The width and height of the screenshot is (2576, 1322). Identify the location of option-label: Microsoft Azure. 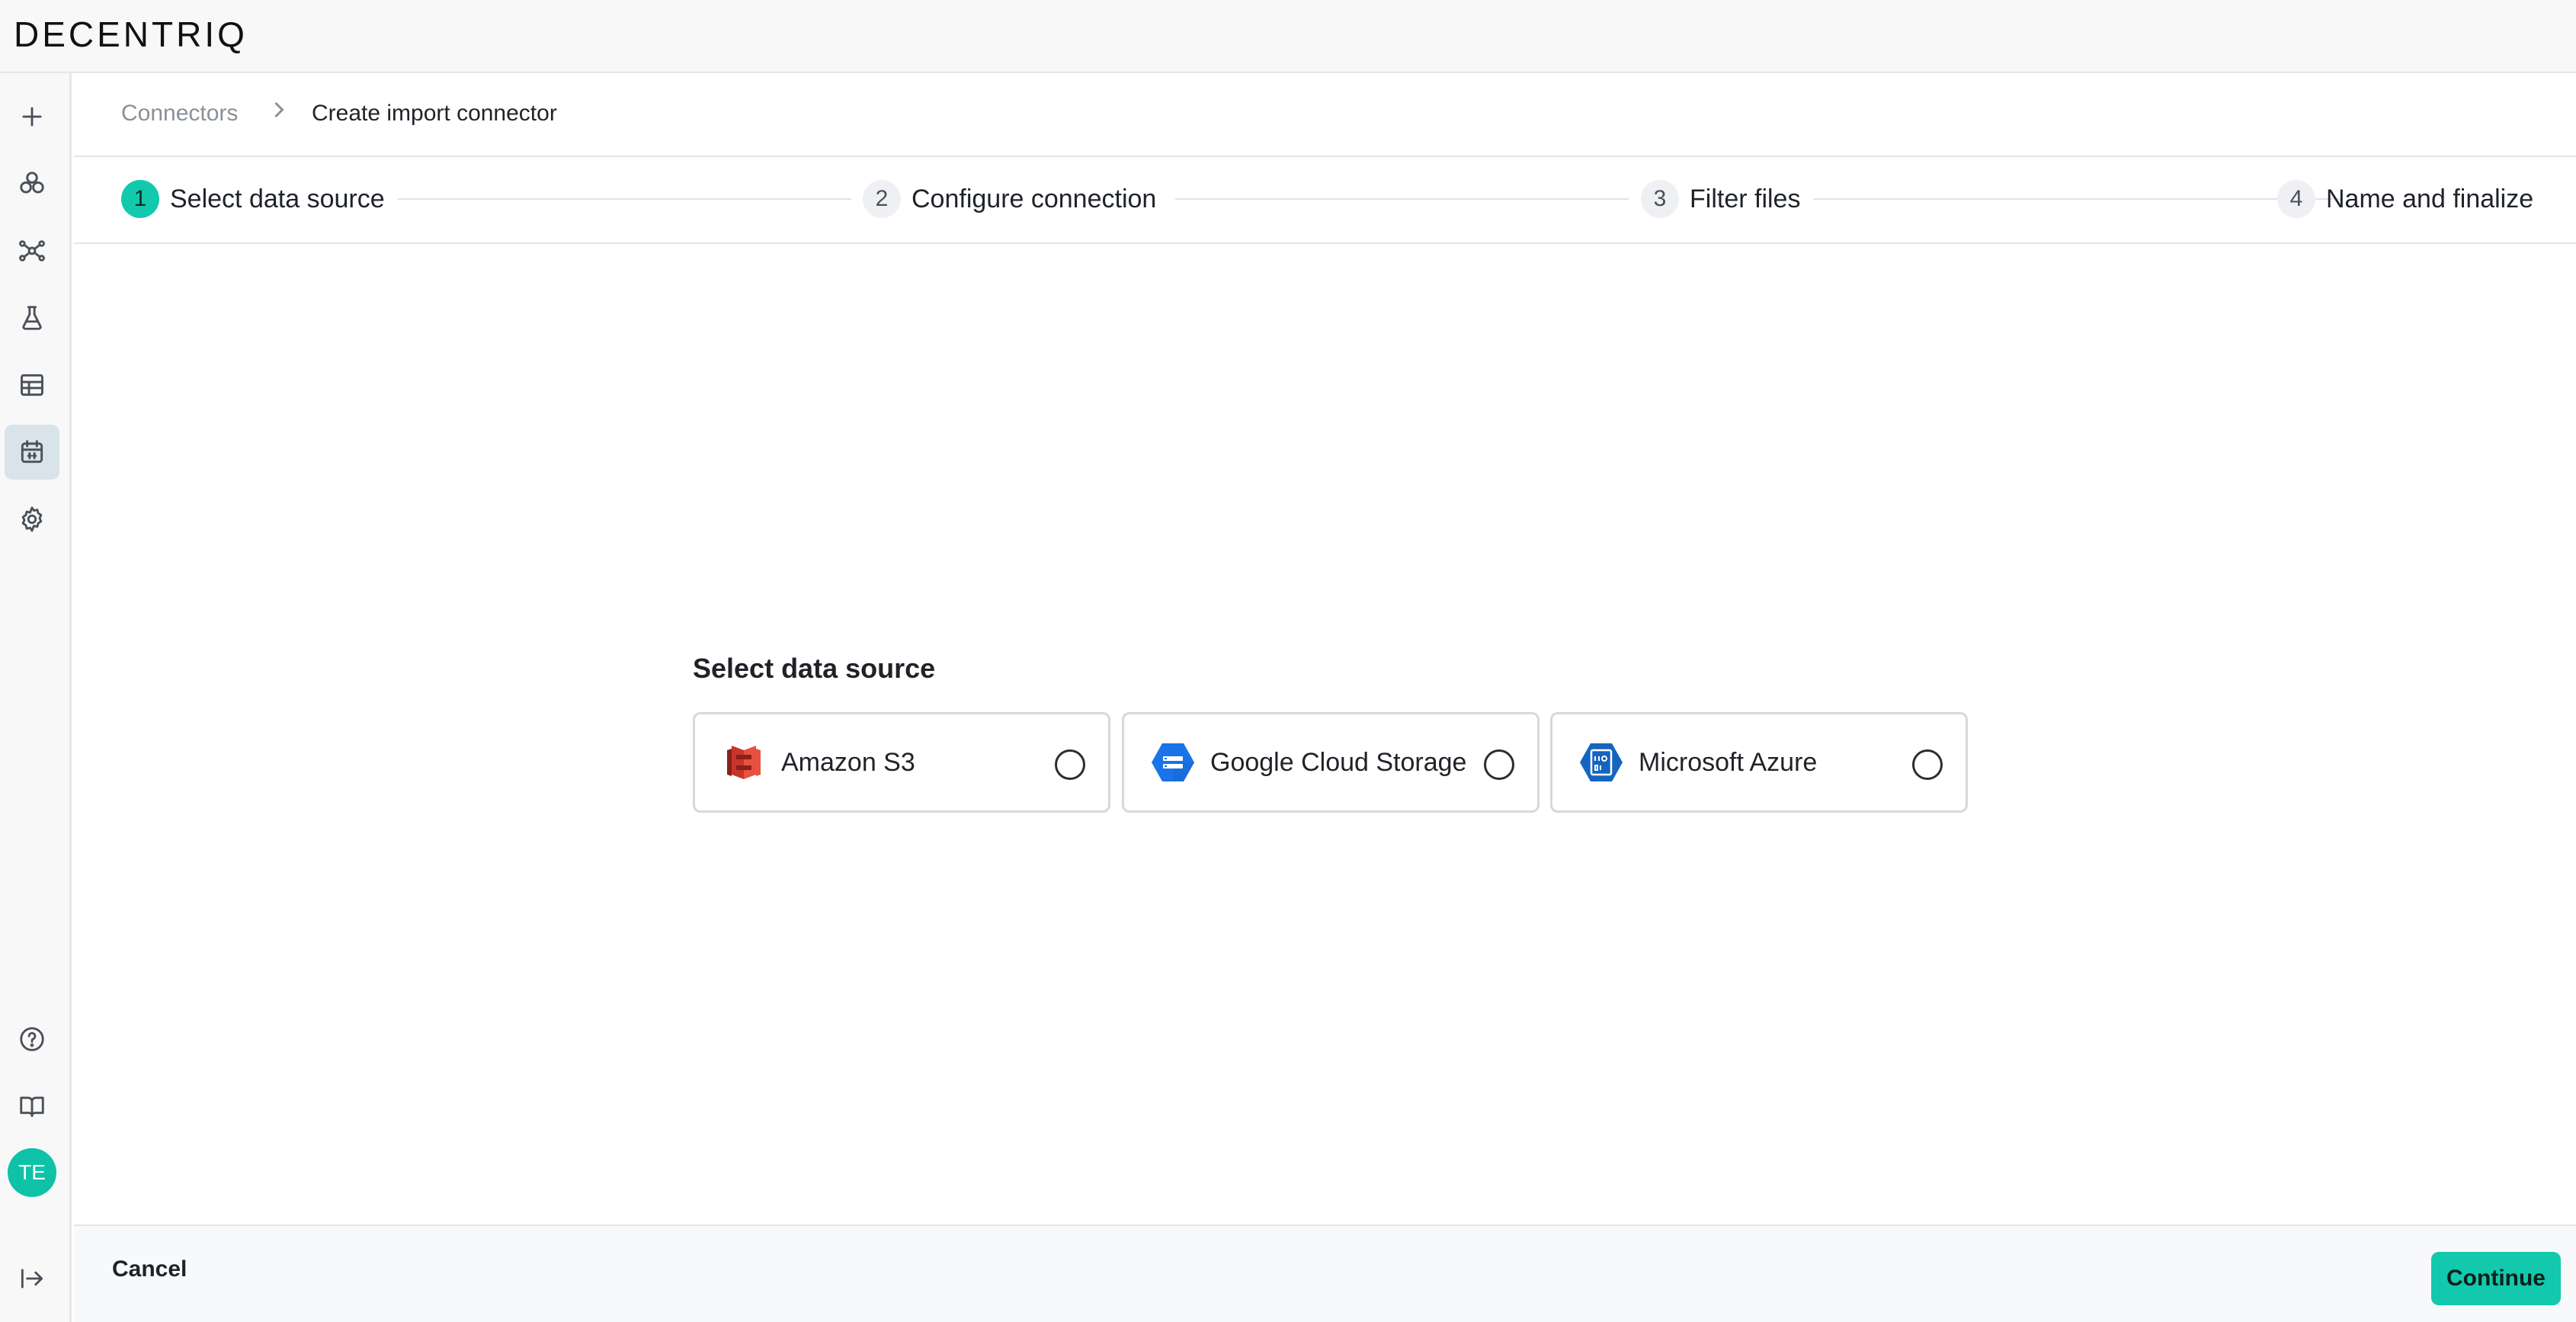
(1728, 762).